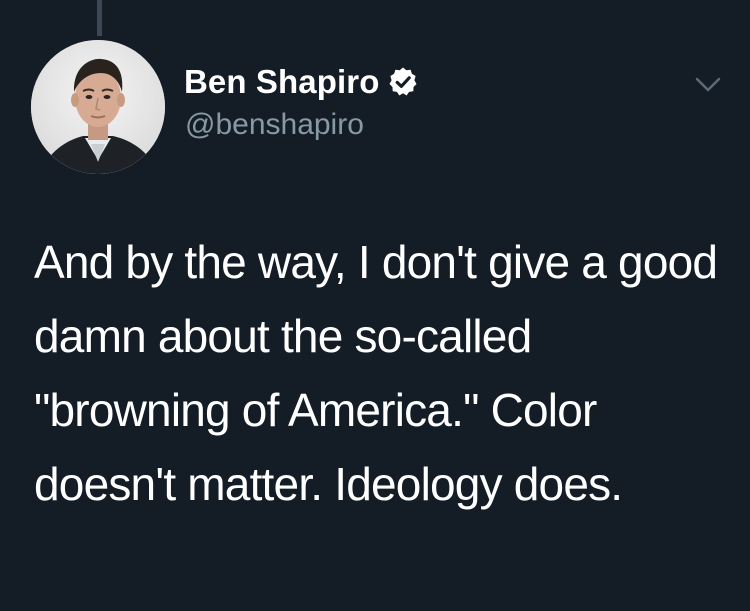 The height and width of the screenshot is (611, 750). What do you see at coordinates (99, 18) in the screenshot?
I see `thread-connector-line` at bounding box center [99, 18].